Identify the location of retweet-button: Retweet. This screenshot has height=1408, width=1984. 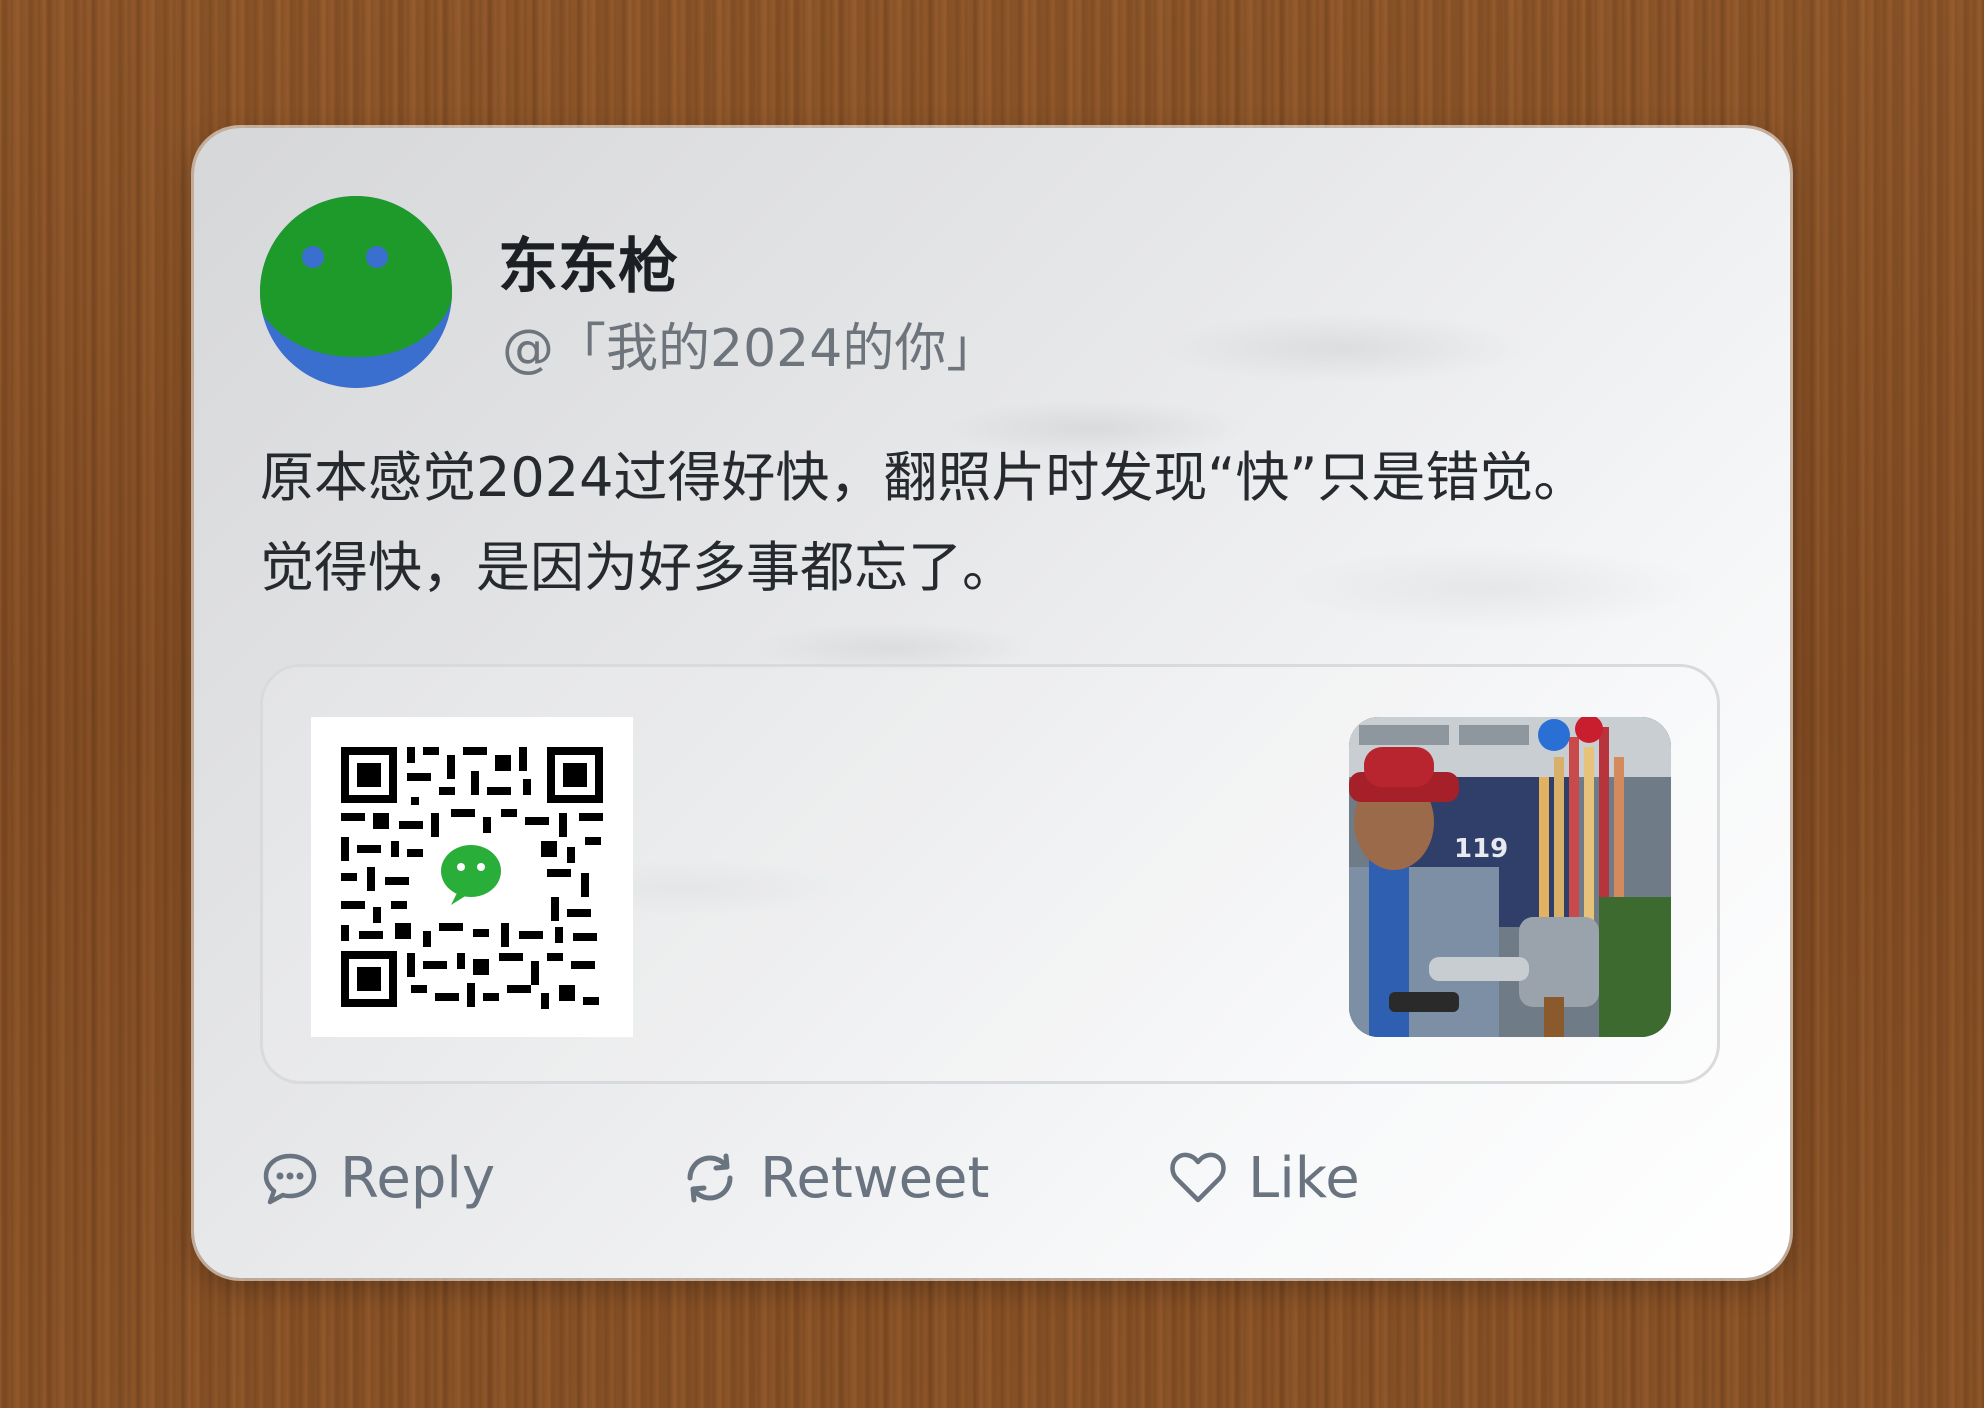
(834, 1178).